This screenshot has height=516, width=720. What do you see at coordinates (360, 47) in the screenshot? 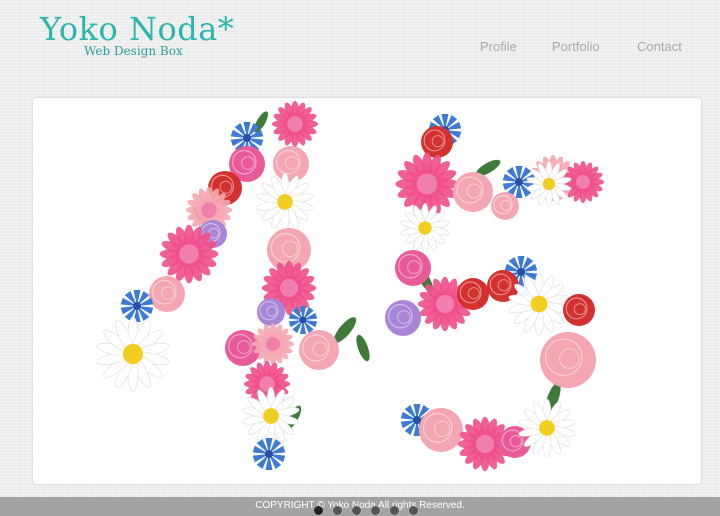
I see `main-nav: Profile Portfolio Contact` at bounding box center [360, 47].